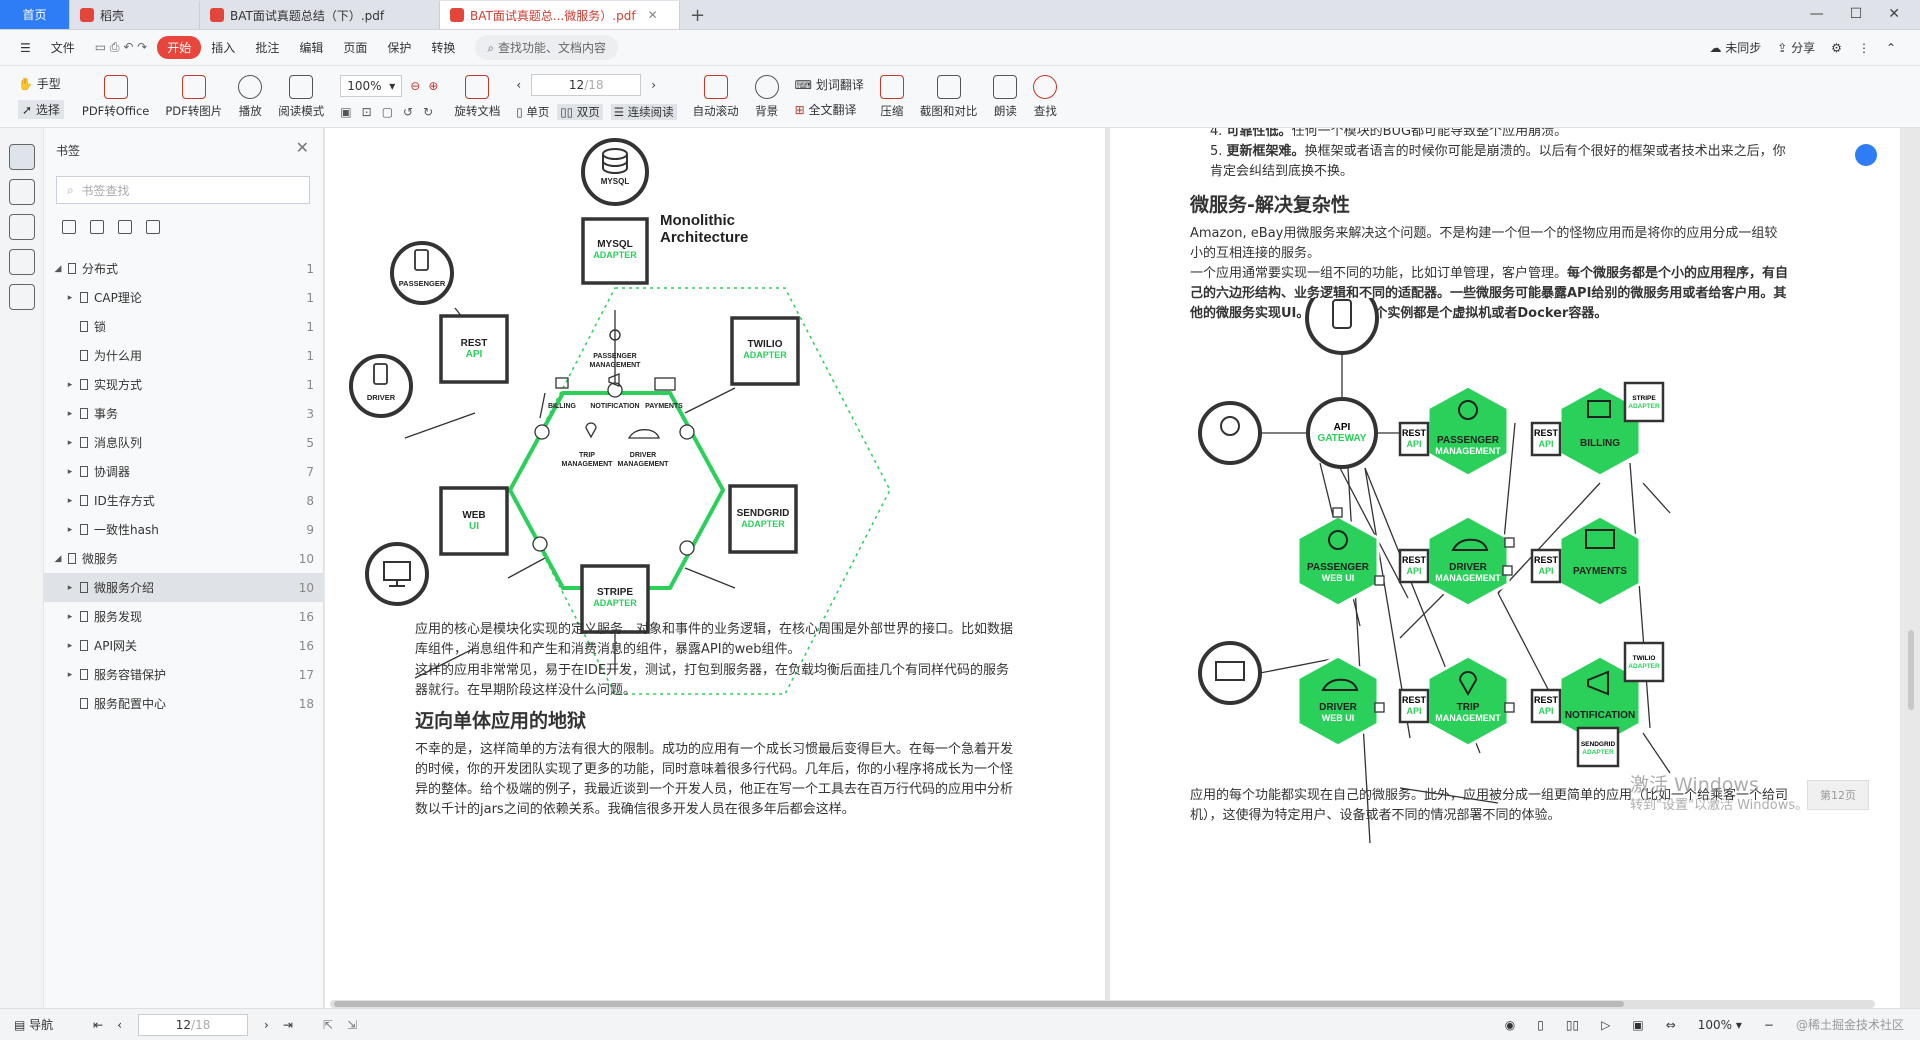  I want to click on bookmark-item: ▸ 一致性hash 9, so click(184, 529).